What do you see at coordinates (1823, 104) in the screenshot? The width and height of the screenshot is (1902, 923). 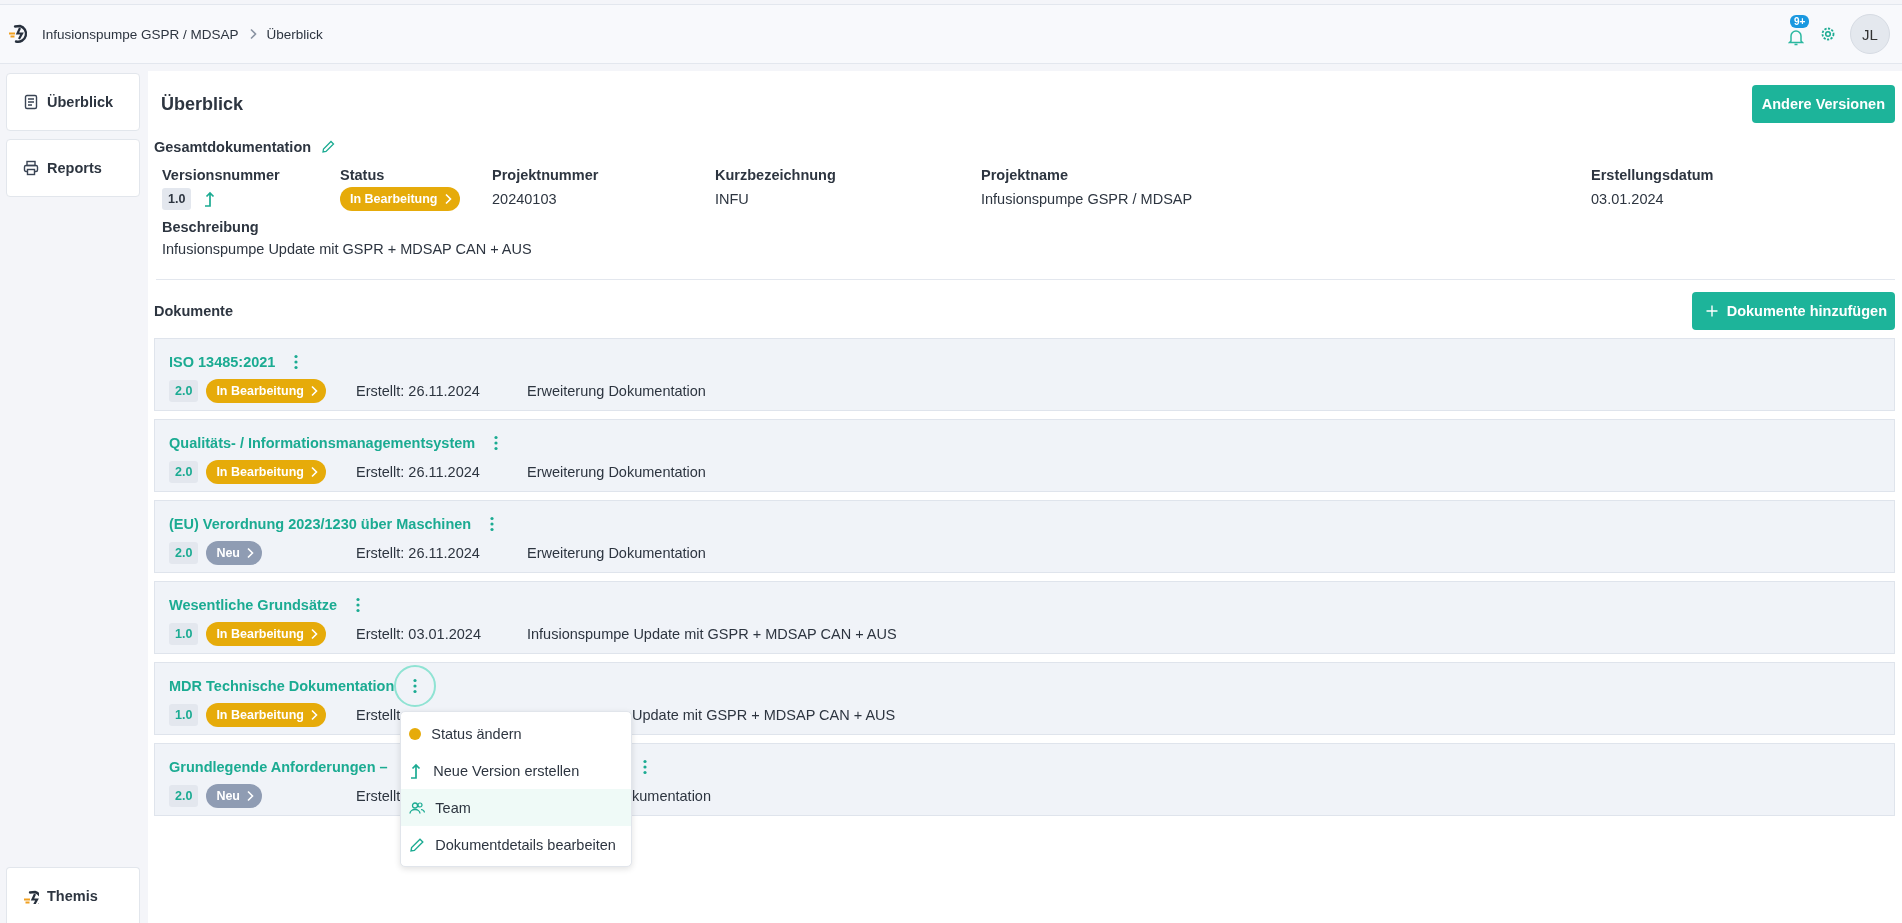 I see `other-versions-button: Andere Versionen` at bounding box center [1823, 104].